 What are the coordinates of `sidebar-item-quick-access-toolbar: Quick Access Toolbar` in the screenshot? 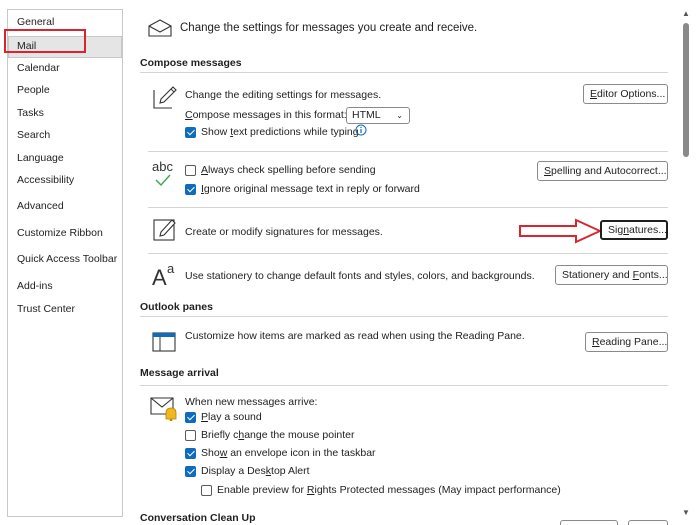 It's located at (67, 259).